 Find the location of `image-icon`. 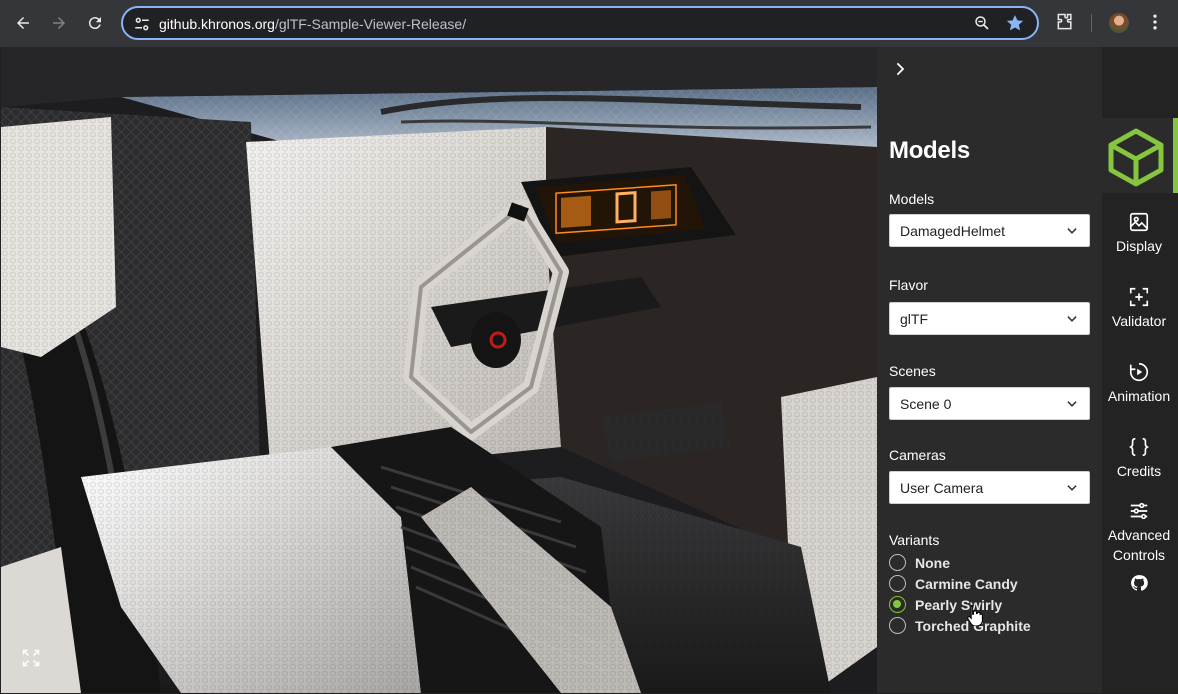

image-icon is located at coordinates (1139, 222).